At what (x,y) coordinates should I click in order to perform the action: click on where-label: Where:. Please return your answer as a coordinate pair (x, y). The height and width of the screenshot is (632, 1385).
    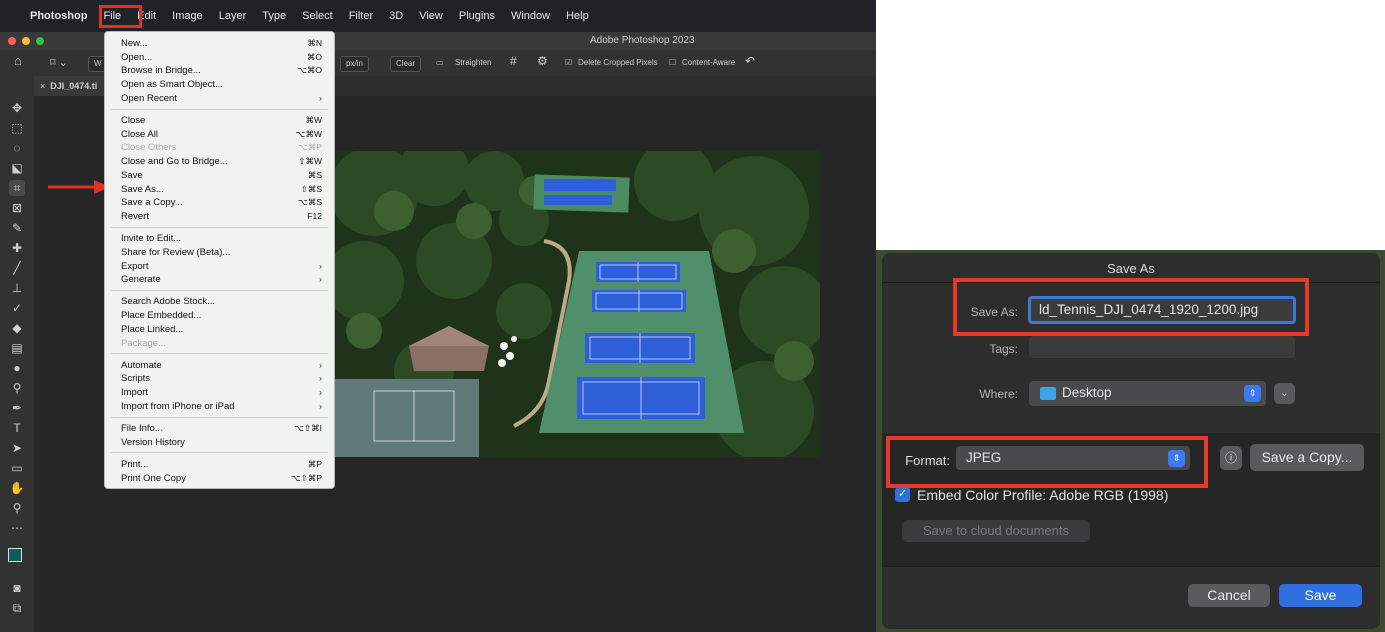
    Looking at the image, I should click on (998, 394).